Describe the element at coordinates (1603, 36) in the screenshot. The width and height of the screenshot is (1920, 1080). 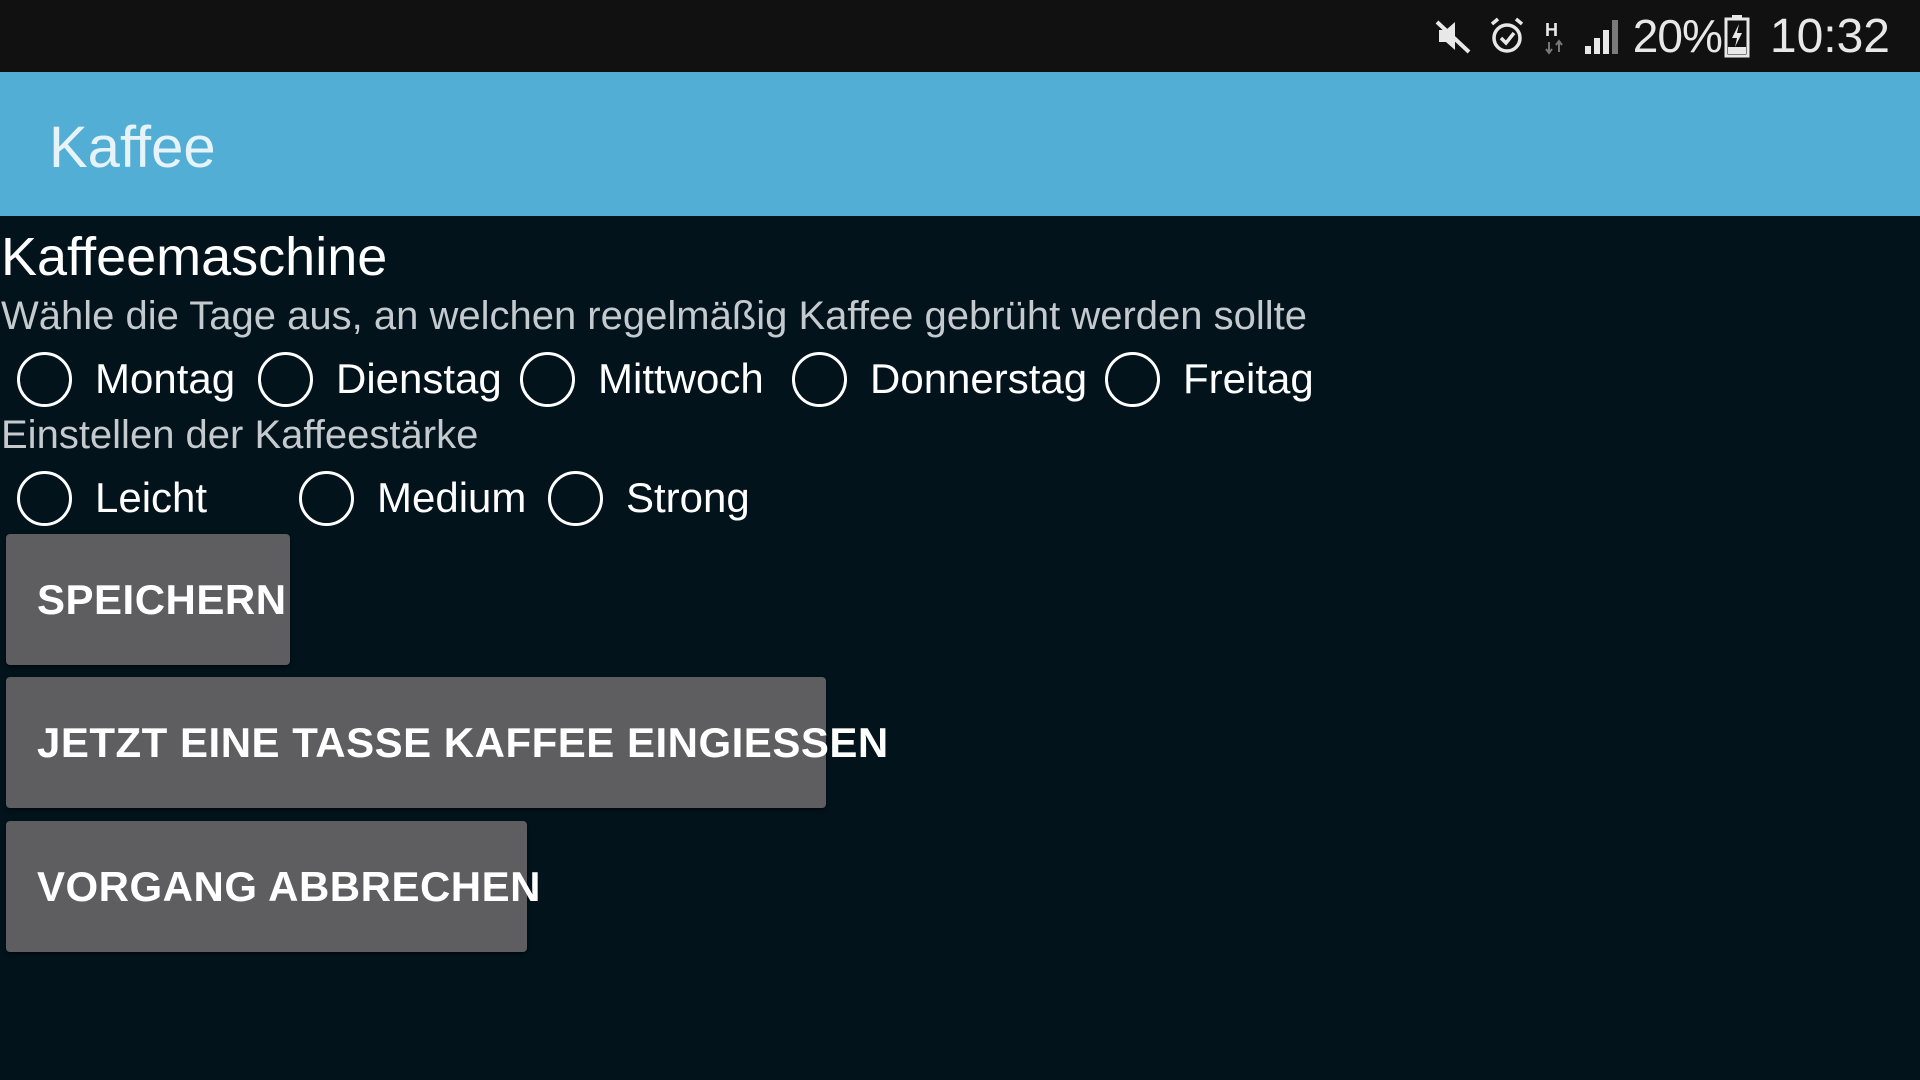
I see `signal-icon` at that location.